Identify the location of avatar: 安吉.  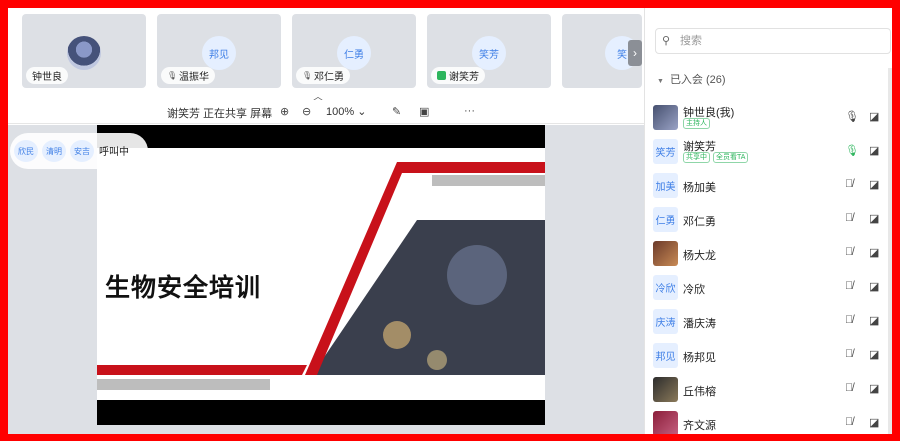
(82, 151).